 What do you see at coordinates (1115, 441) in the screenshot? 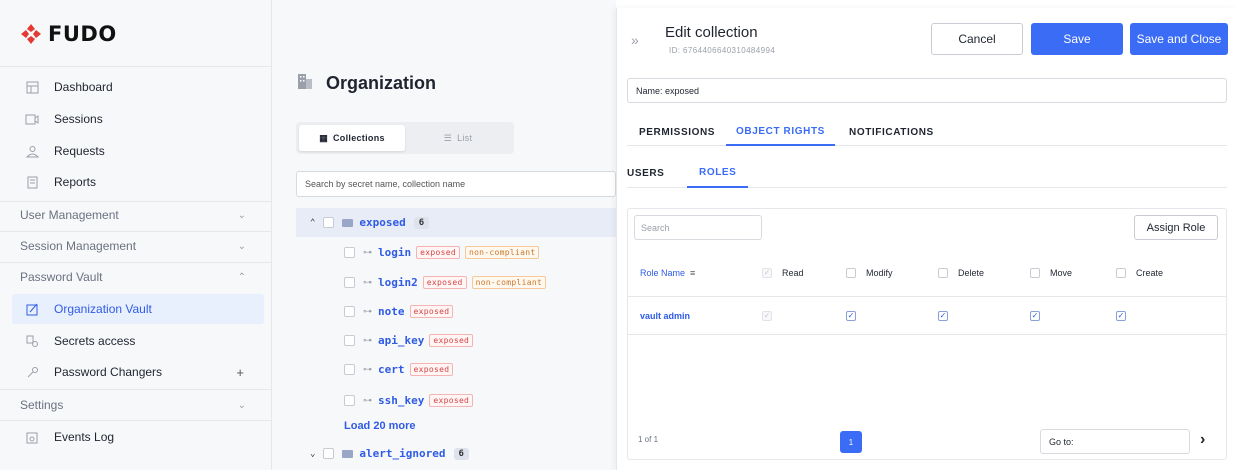
I see `goto-page-input: Go to:` at bounding box center [1115, 441].